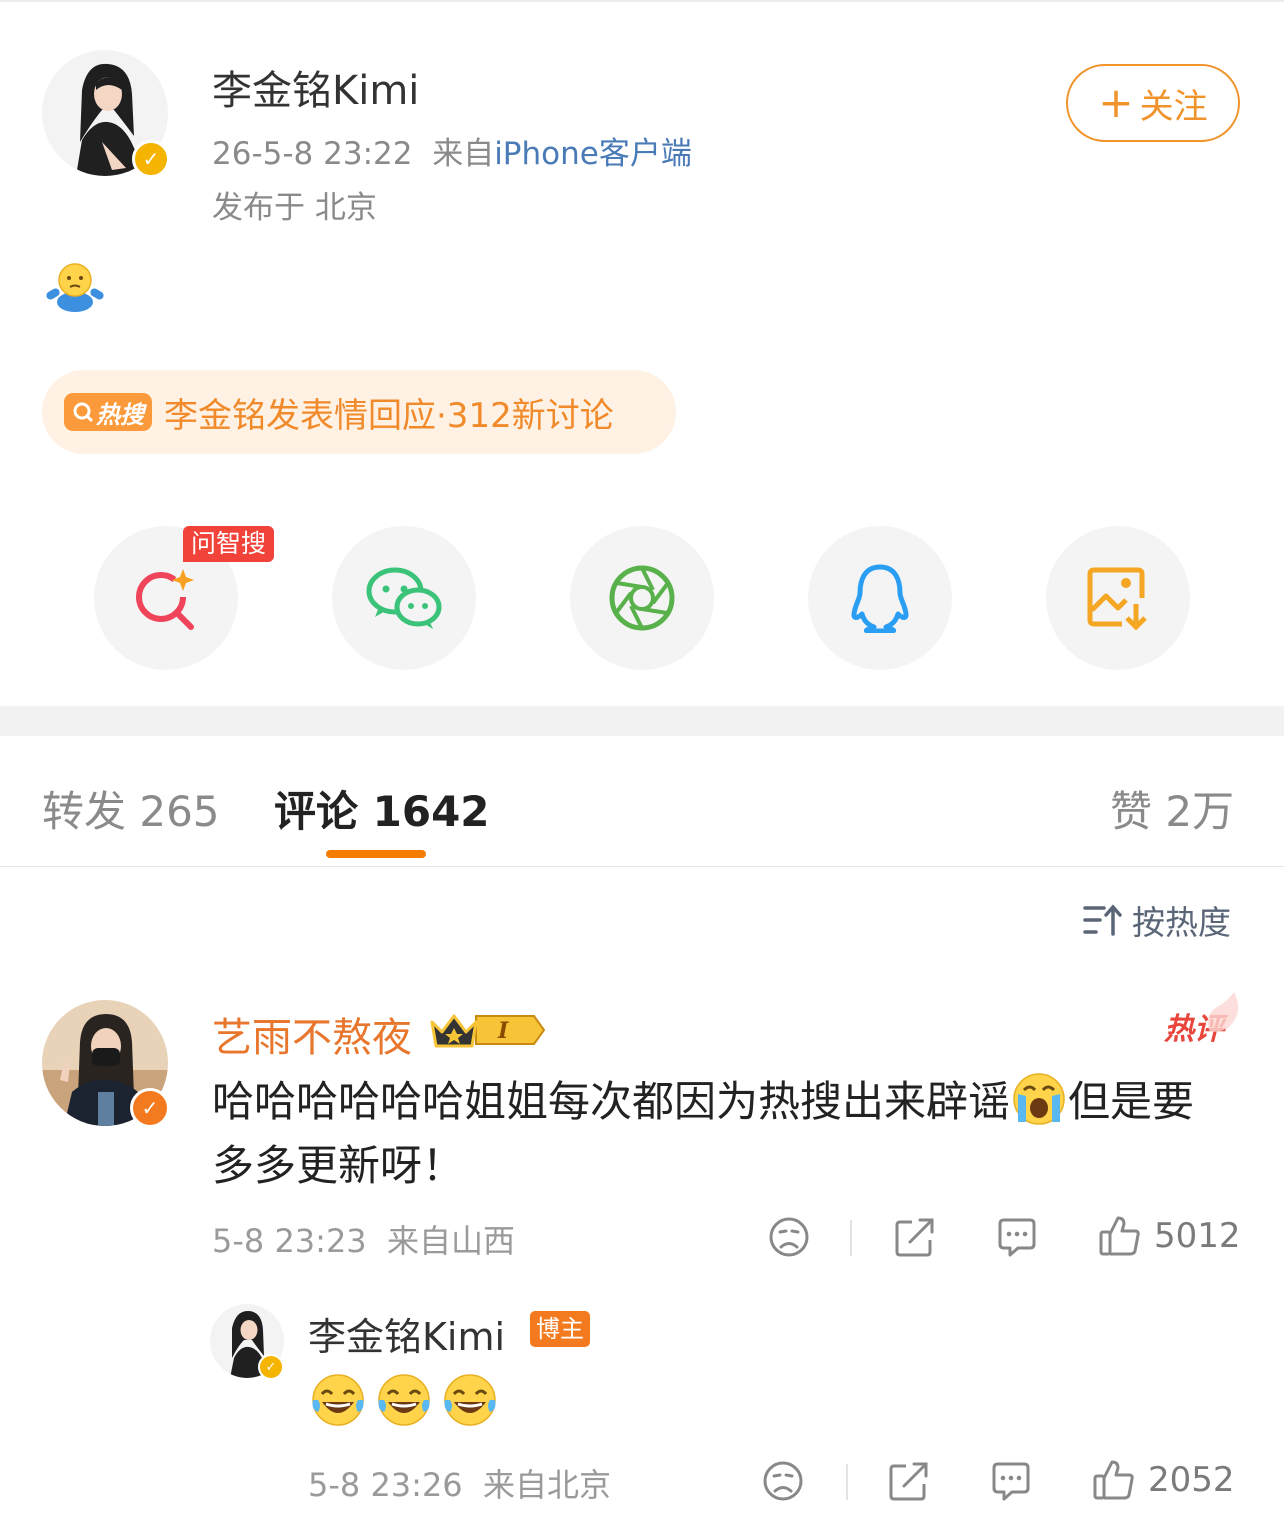 This screenshot has width=1284, height=1533. I want to click on follow-button: + 关注, so click(1153, 103).